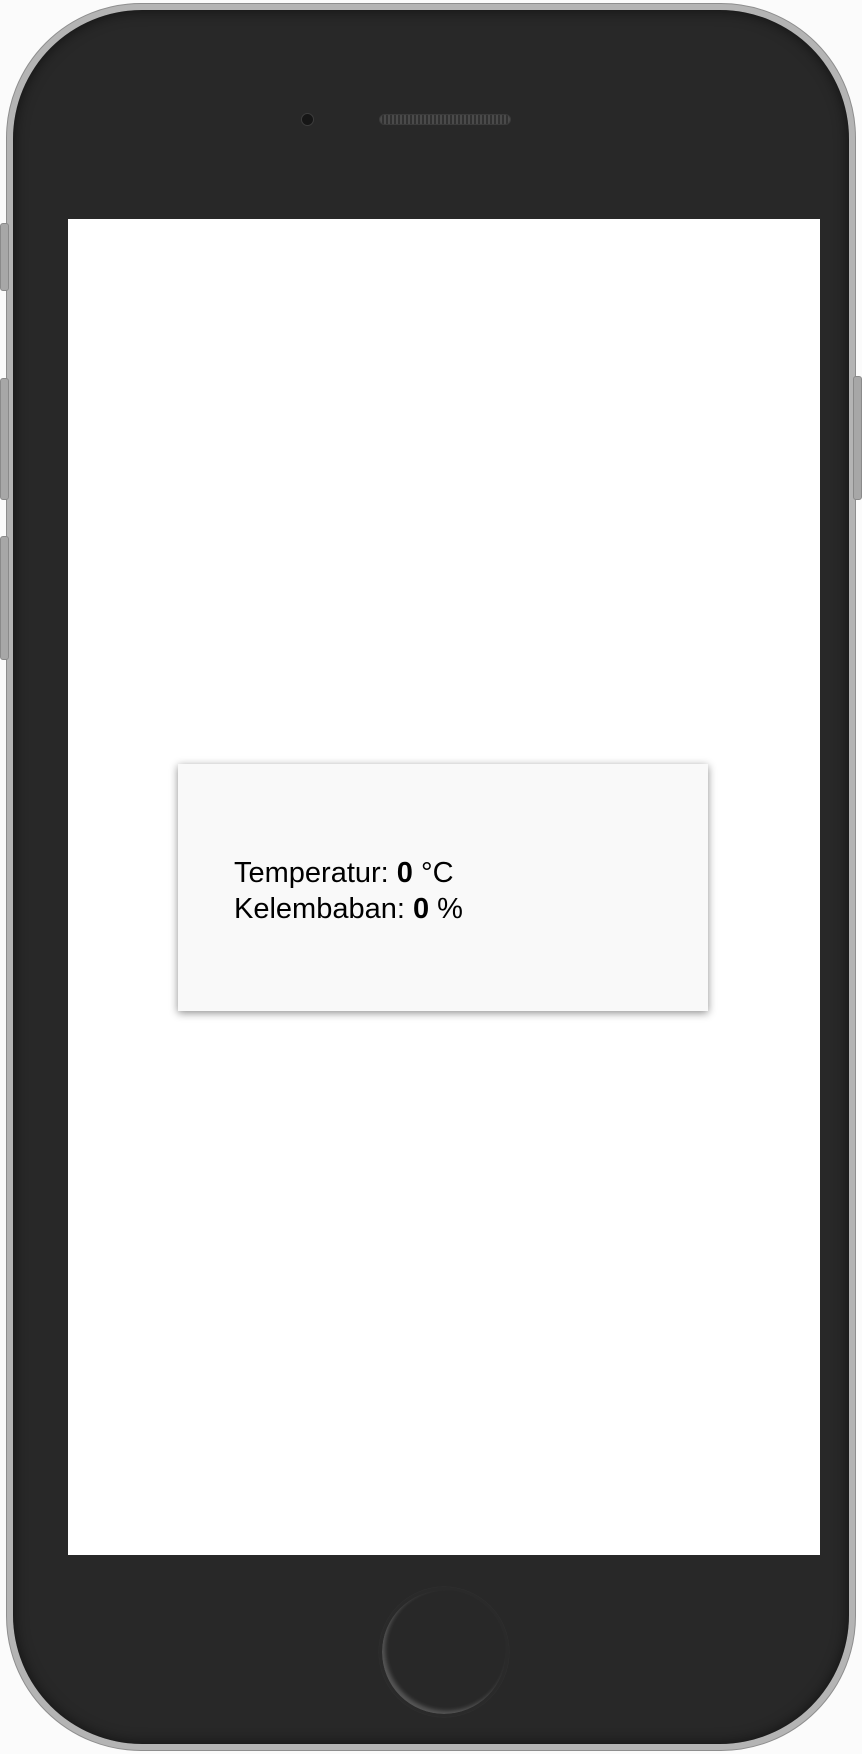 This screenshot has height=1754, width=862. Describe the element at coordinates (445, 119) in the screenshot. I see `speaker-icon` at that location.